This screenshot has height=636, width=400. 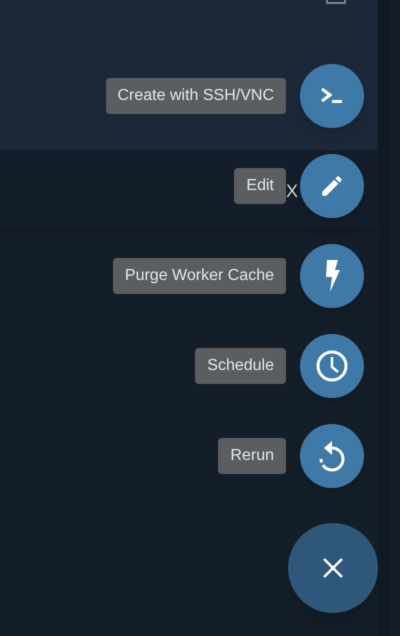 What do you see at coordinates (332, 366) in the screenshot?
I see `clock-icon` at bounding box center [332, 366].